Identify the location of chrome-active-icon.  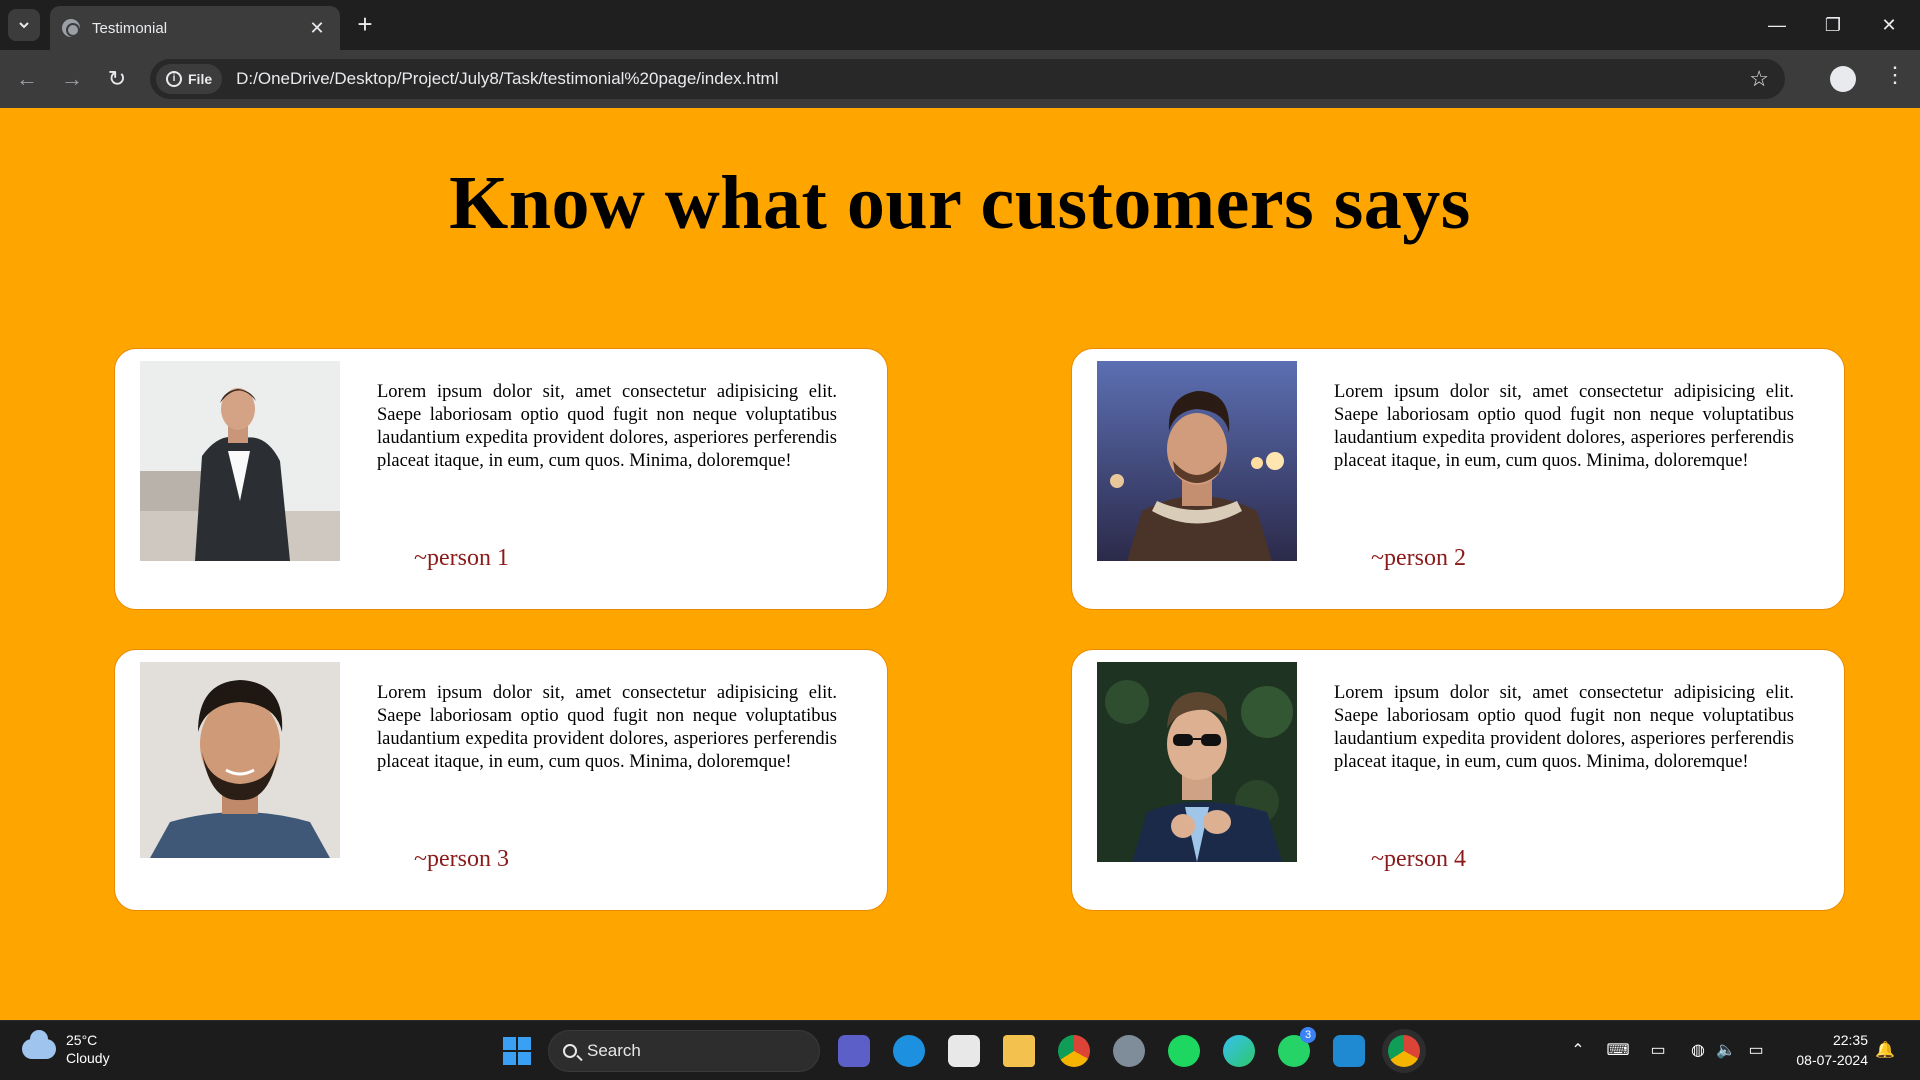
(1404, 1051).